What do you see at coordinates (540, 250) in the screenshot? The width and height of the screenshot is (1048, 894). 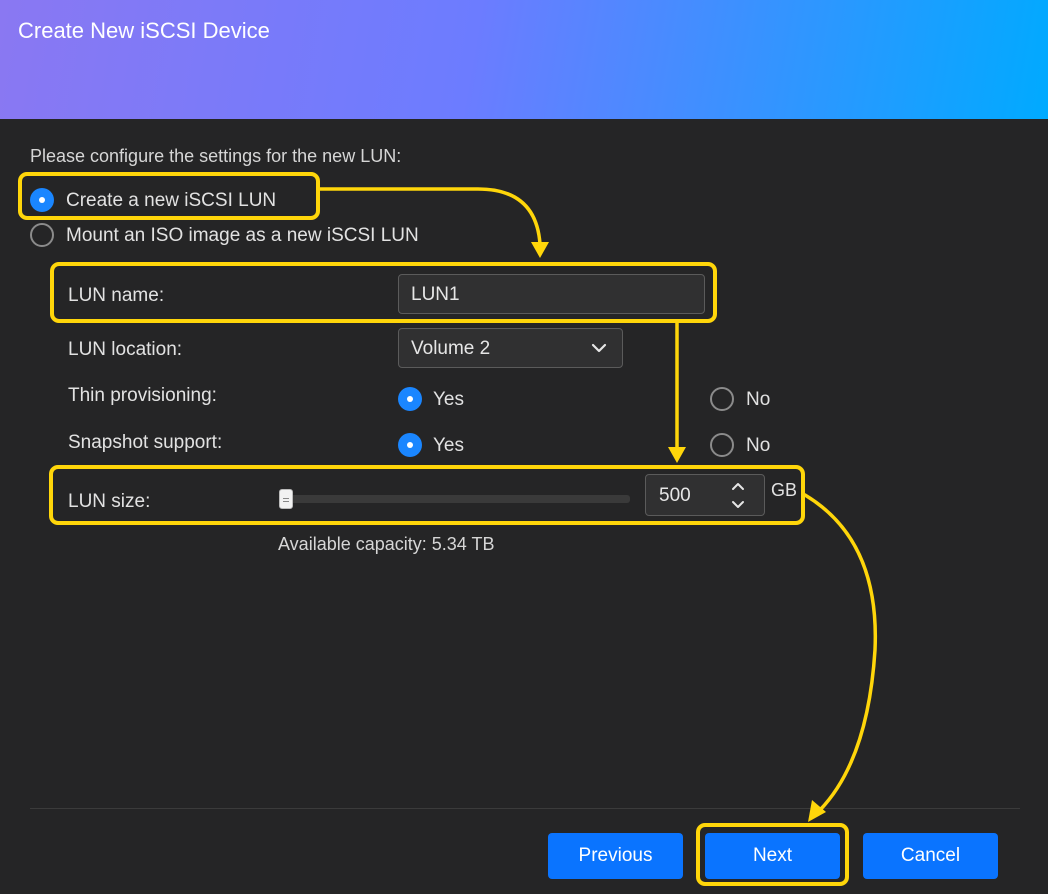 I see `arrowhead-name` at bounding box center [540, 250].